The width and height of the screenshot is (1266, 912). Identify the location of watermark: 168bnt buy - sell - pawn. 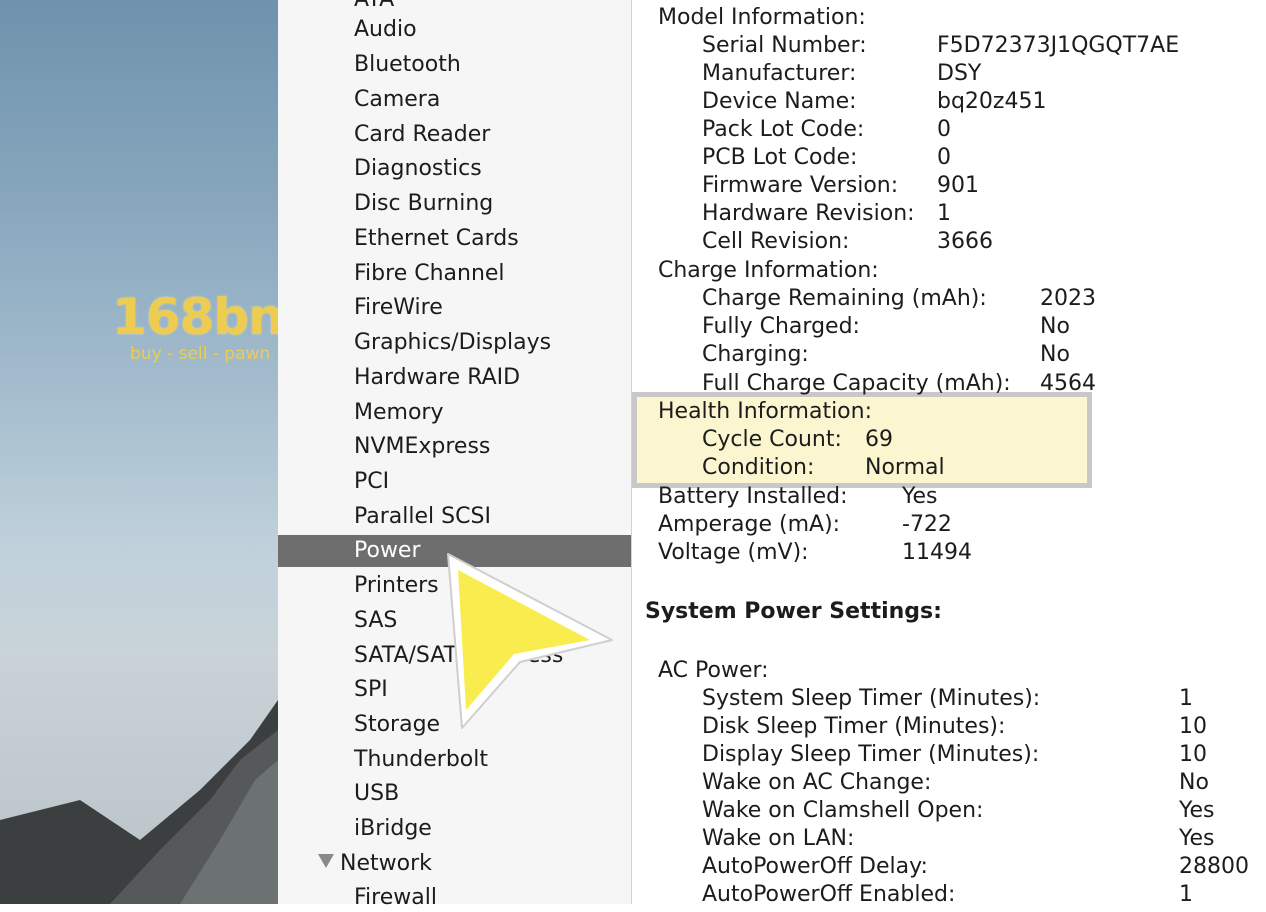
(195, 326).